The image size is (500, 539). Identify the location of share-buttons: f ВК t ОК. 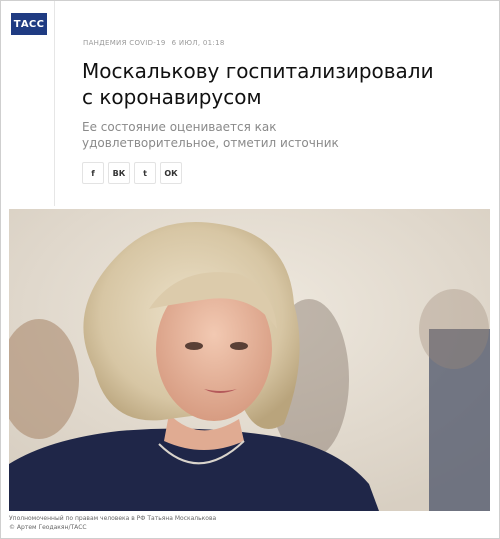
(132, 173).